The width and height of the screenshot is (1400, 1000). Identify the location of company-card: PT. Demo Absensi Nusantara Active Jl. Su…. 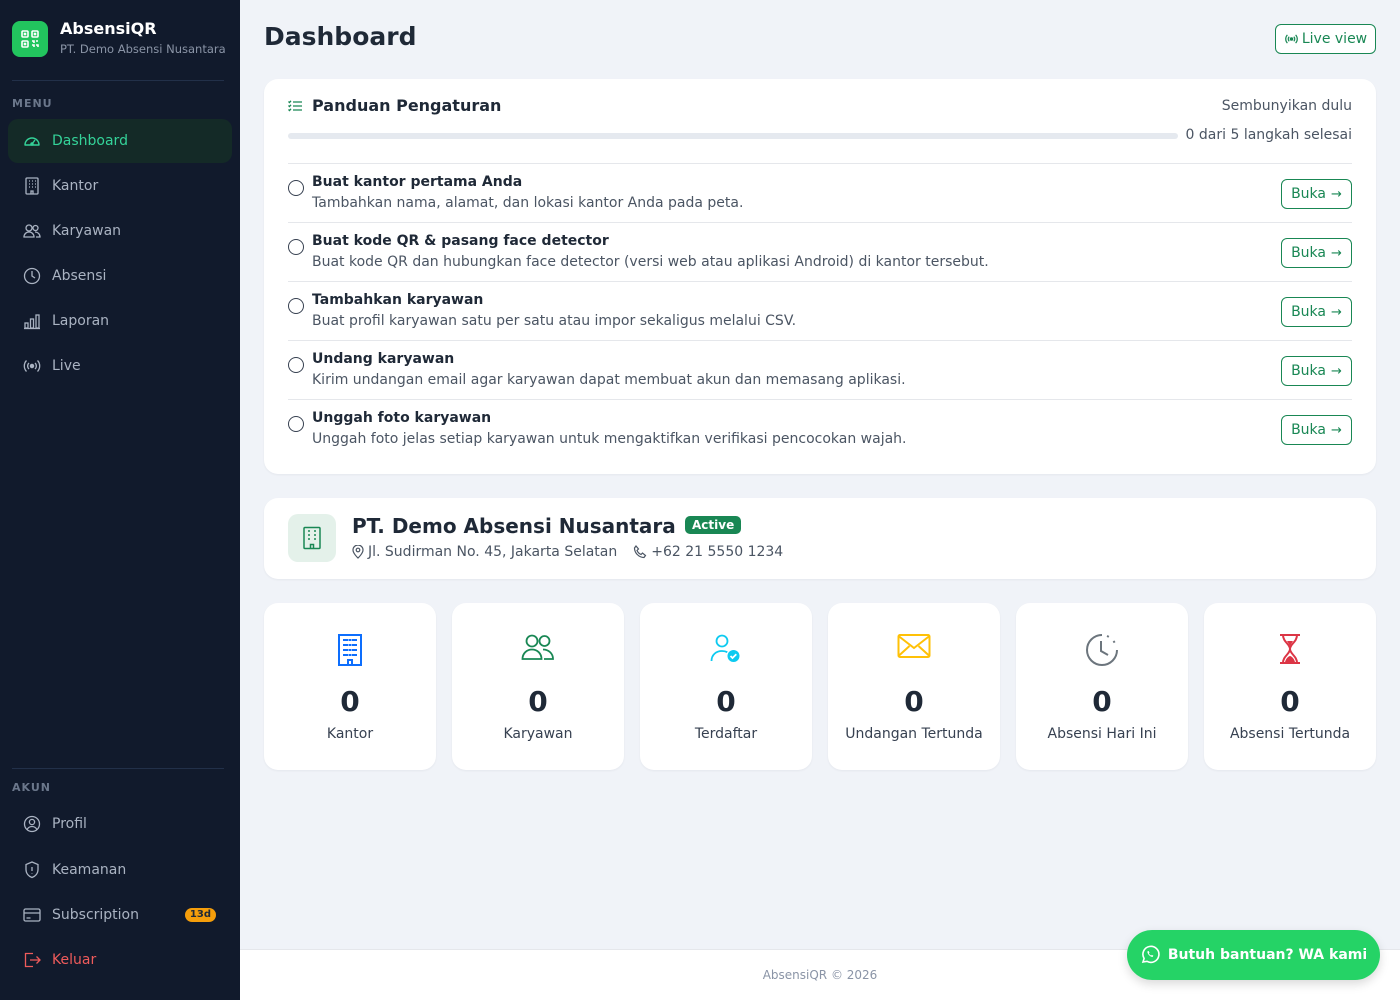
(820, 538).